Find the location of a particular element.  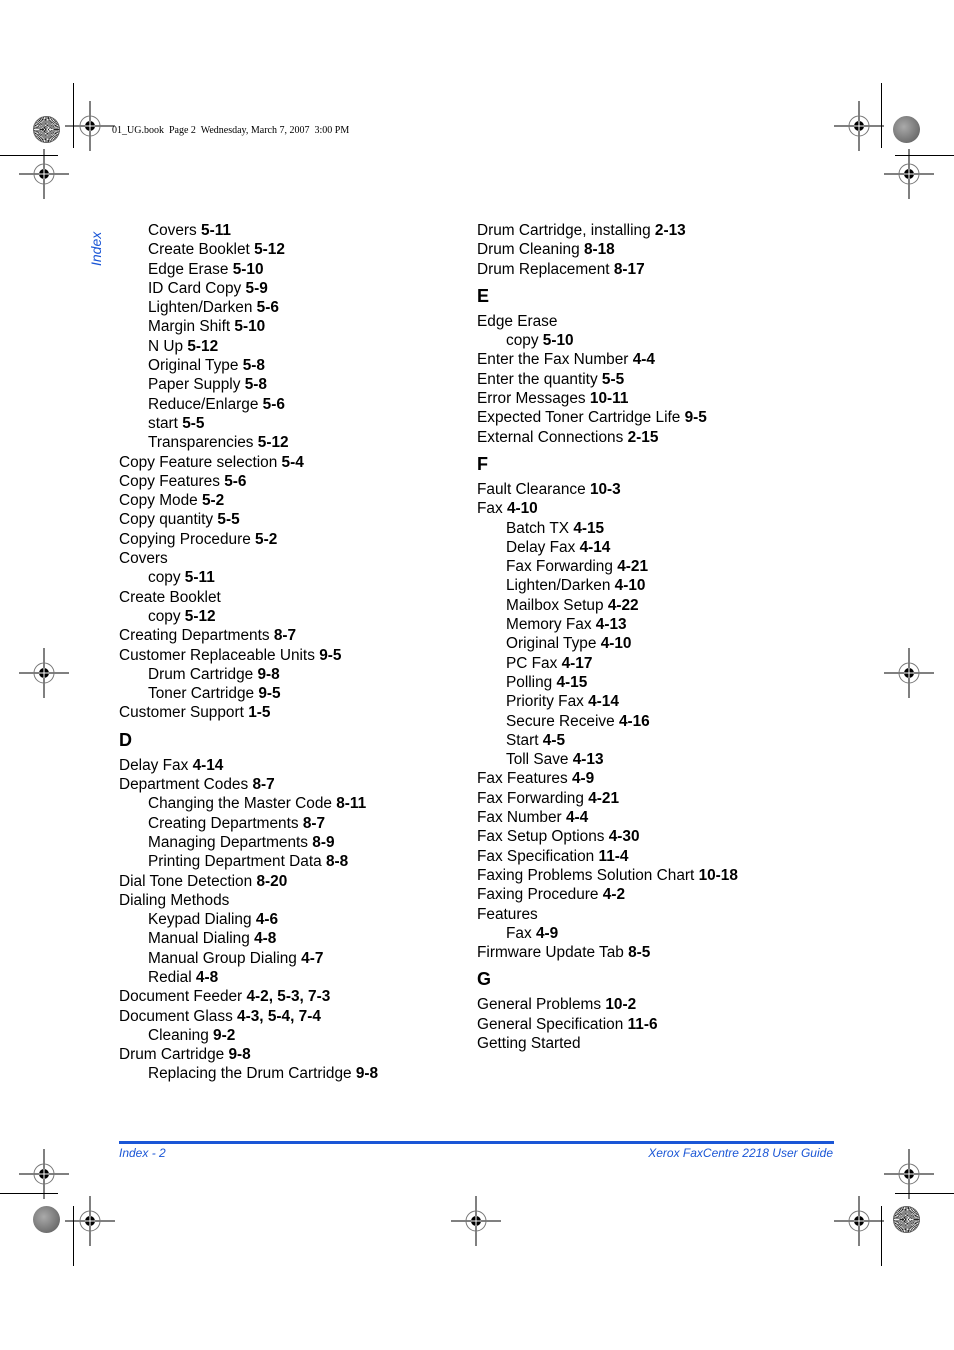

index-page-ref: 4-16 is located at coordinates (634, 721).